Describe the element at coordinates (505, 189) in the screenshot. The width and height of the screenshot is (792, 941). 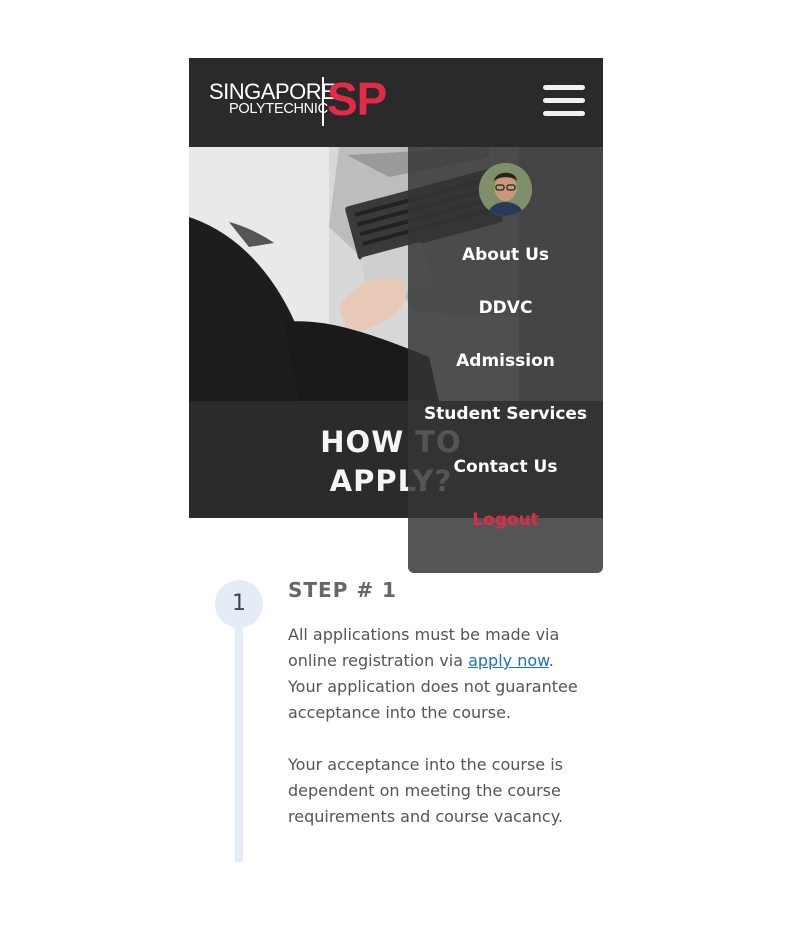
I see `user-avatar` at that location.